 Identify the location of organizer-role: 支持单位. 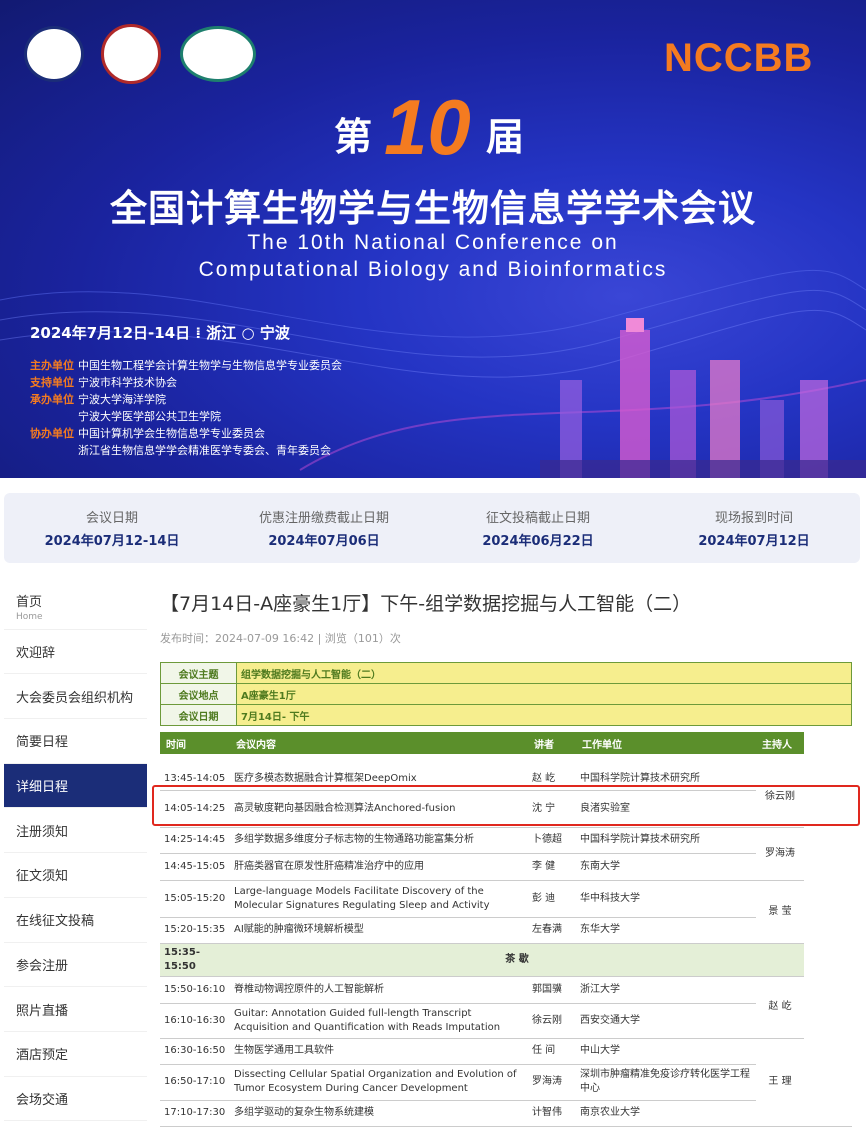
(52, 382).